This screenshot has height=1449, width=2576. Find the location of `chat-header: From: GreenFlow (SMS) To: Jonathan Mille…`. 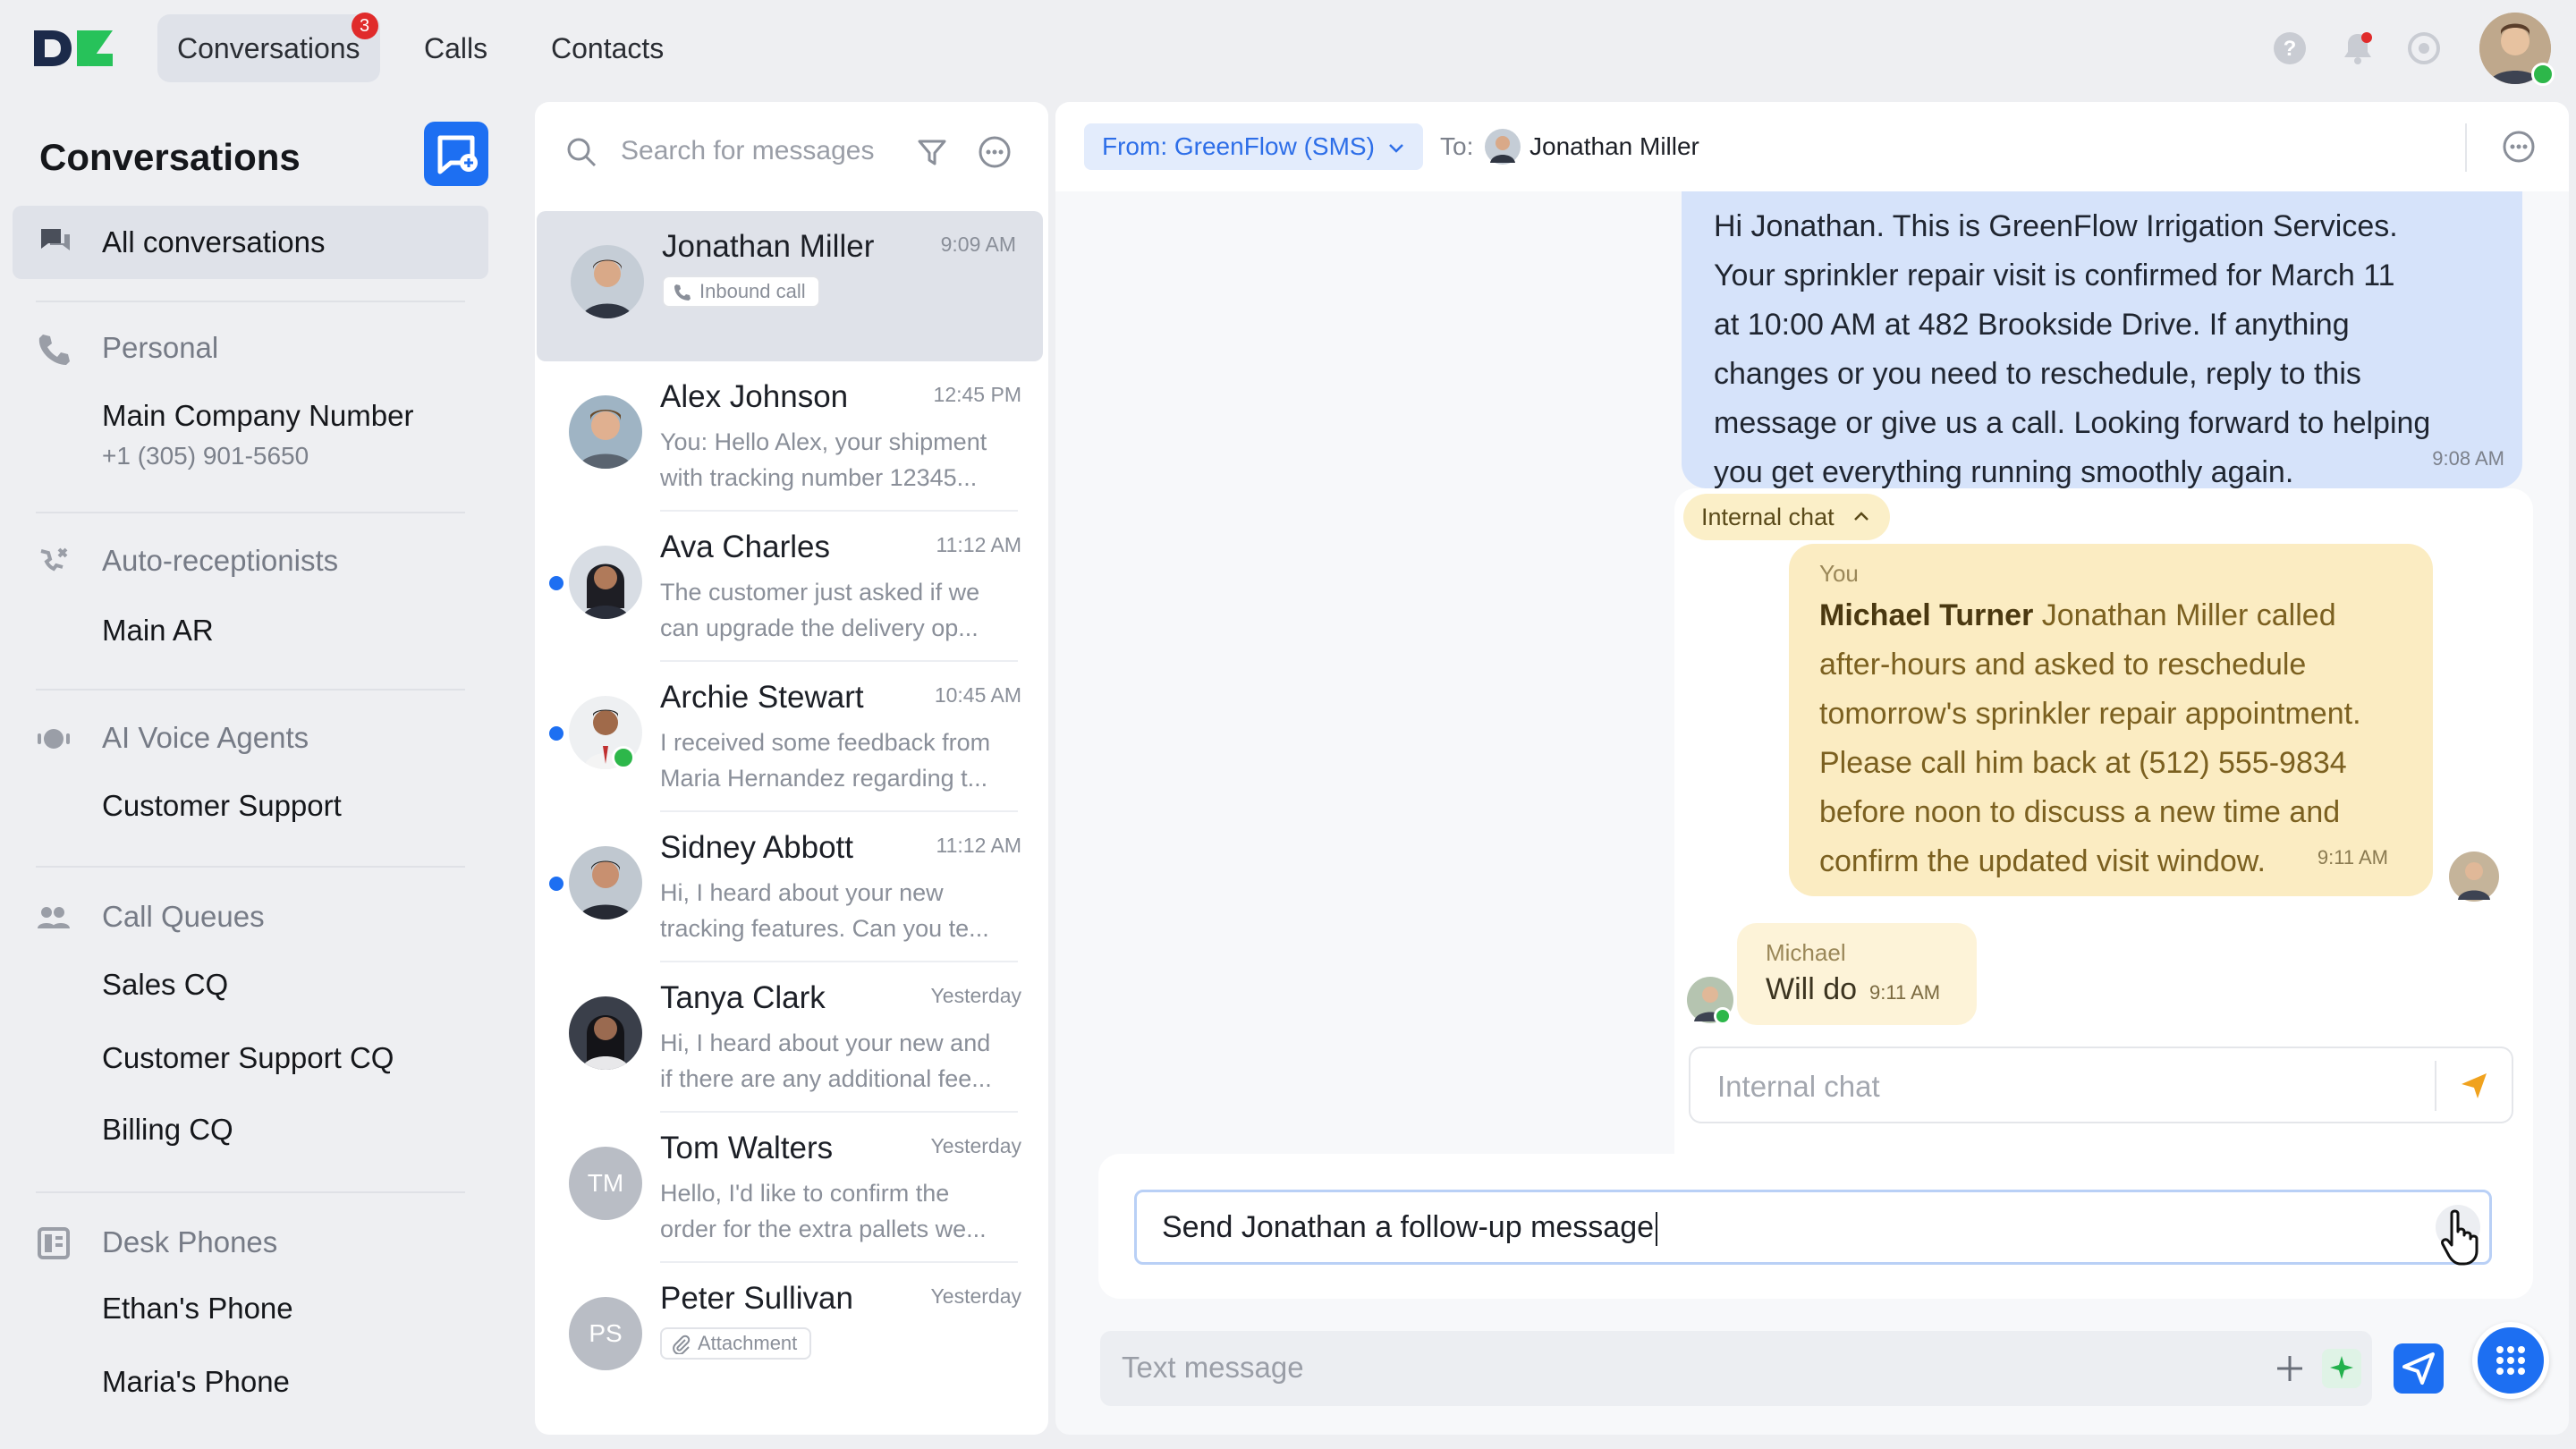

chat-header: From: GreenFlow (SMS) To: Jonathan Mille… is located at coordinates (1812, 146).